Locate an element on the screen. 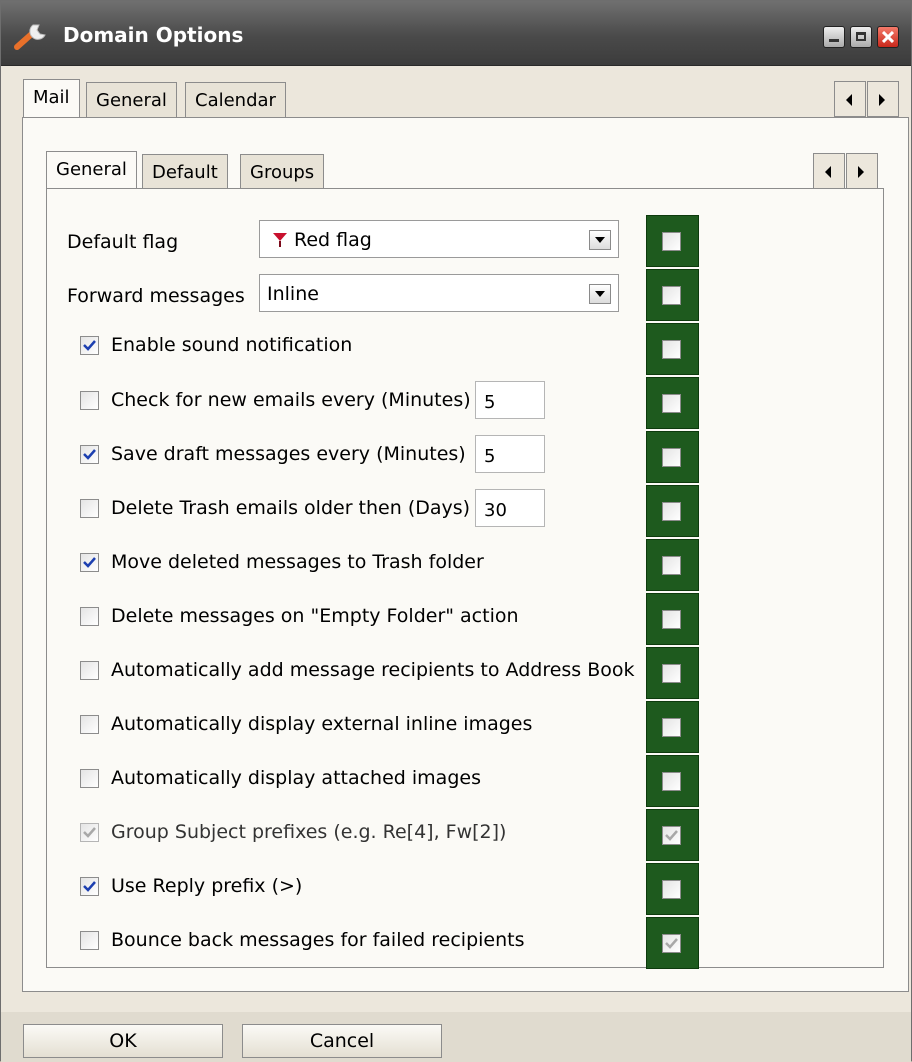 The height and width of the screenshot is (1062, 912). close-icon is located at coordinates (888, 37).